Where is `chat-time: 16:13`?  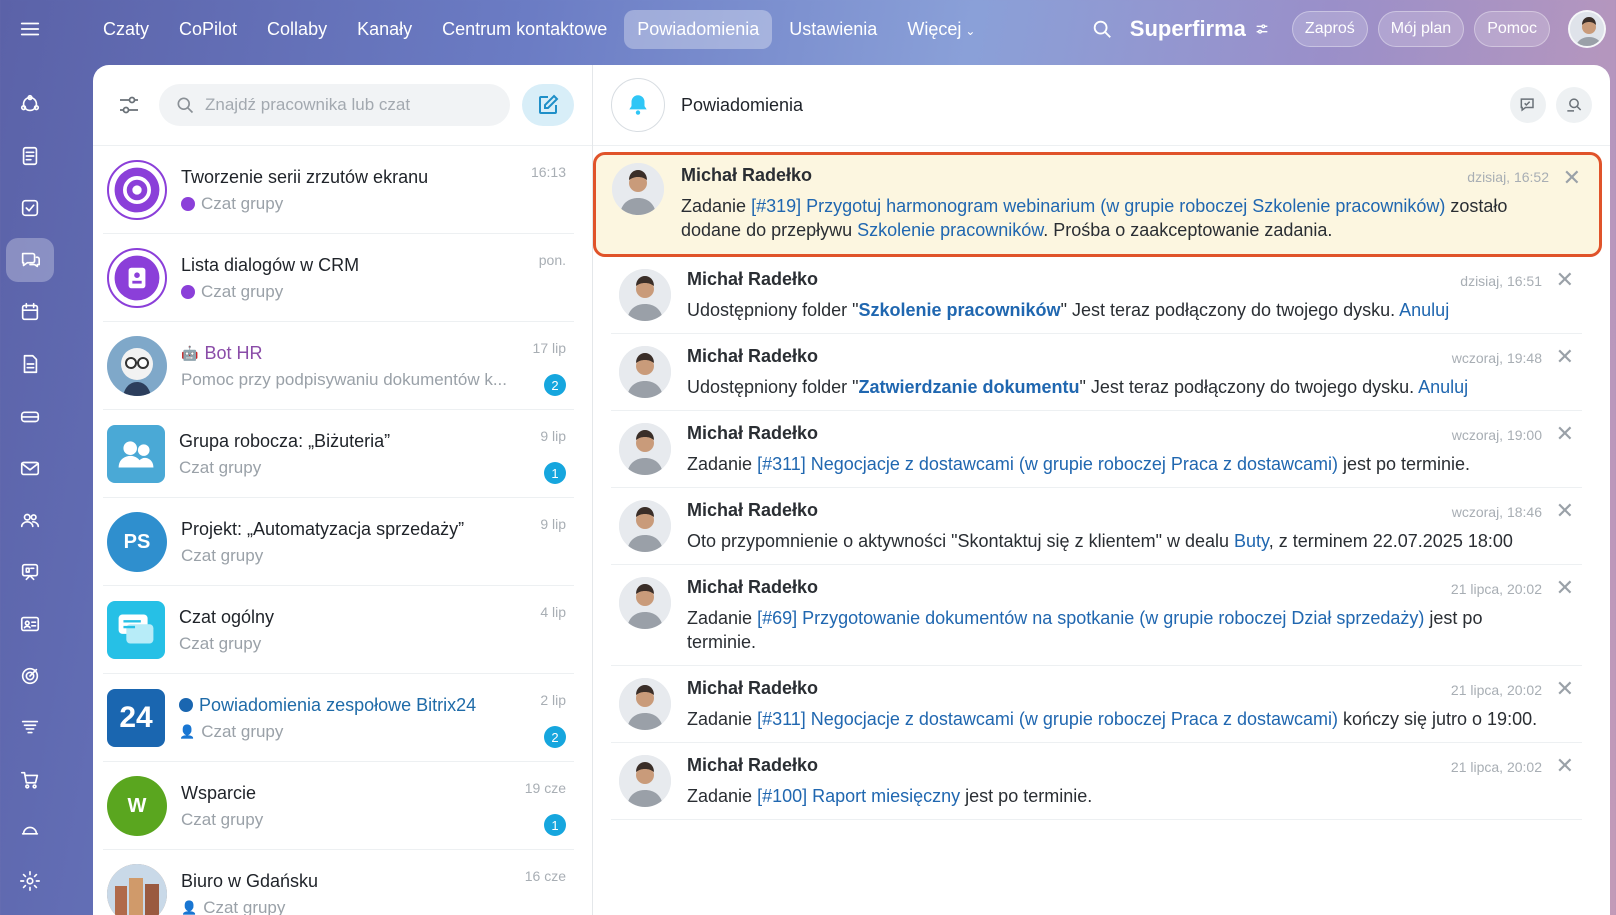
chat-time: 16:13 is located at coordinates (548, 172).